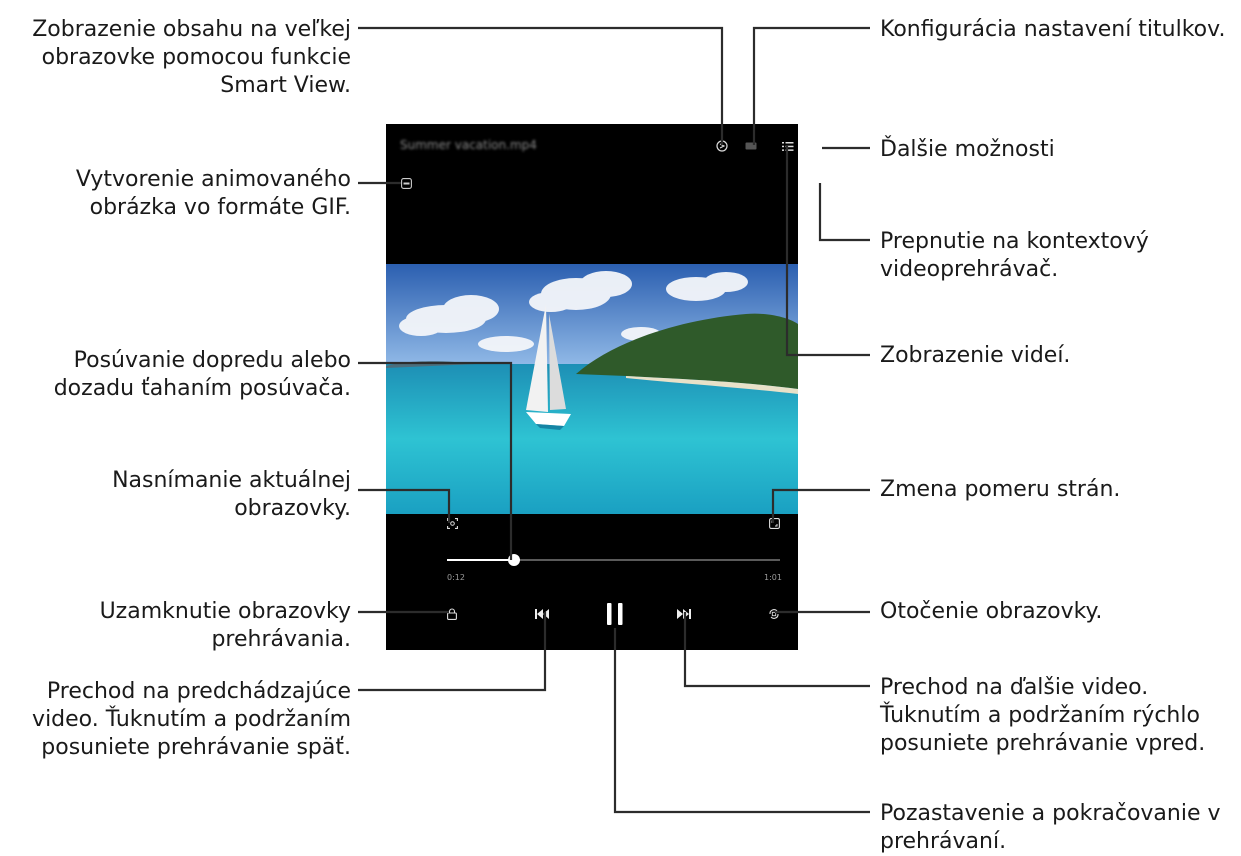 The width and height of the screenshot is (1241, 856). Describe the element at coordinates (480, 560) in the screenshot. I see `seek-progress` at that location.